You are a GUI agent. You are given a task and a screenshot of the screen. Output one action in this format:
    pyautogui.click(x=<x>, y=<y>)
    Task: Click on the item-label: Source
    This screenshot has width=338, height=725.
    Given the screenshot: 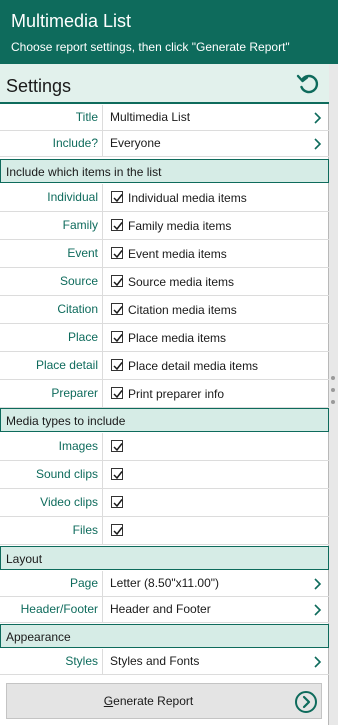 What is the action you would take?
    pyautogui.click(x=78, y=281)
    